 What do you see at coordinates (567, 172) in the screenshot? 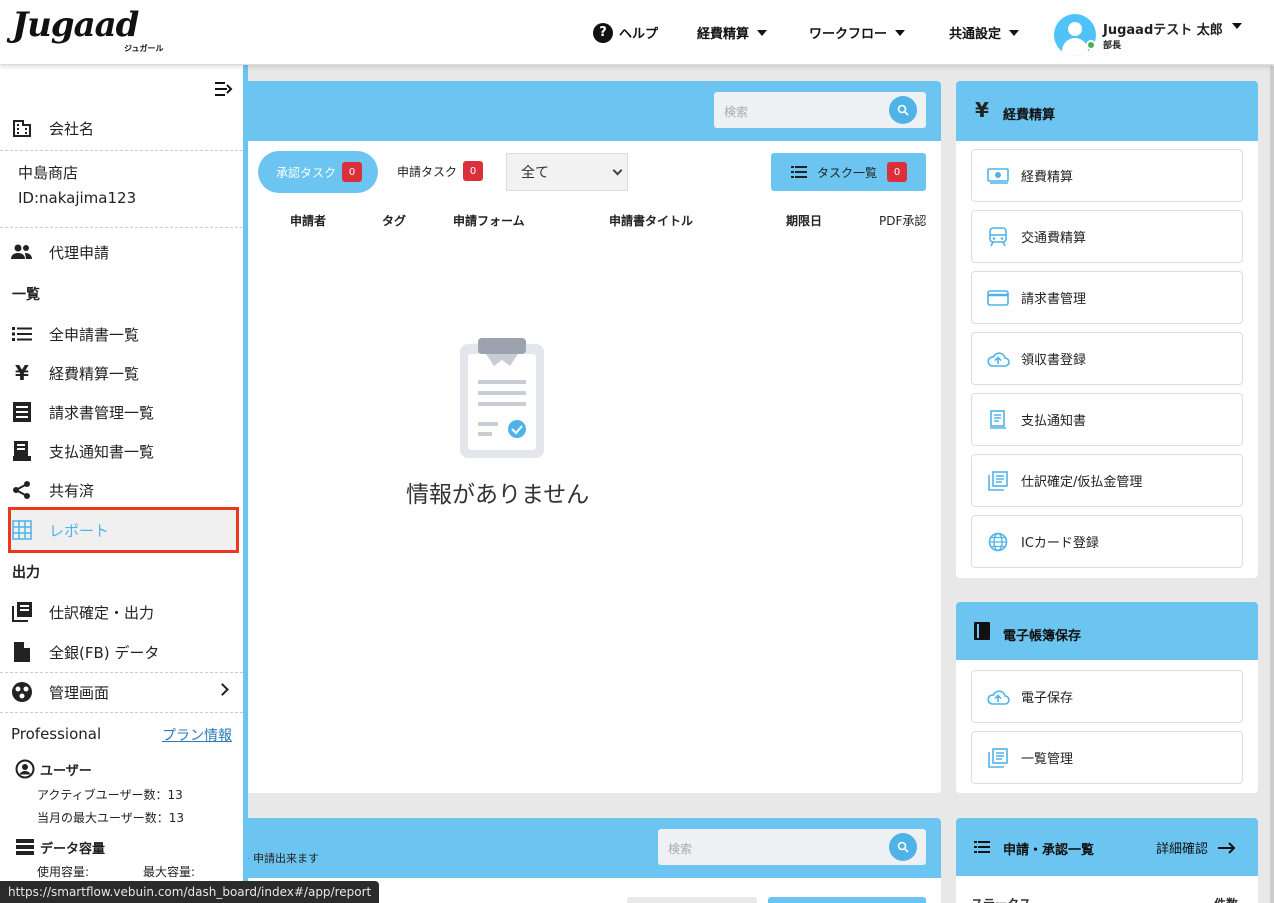
I see `task-filter-select: 全て` at bounding box center [567, 172].